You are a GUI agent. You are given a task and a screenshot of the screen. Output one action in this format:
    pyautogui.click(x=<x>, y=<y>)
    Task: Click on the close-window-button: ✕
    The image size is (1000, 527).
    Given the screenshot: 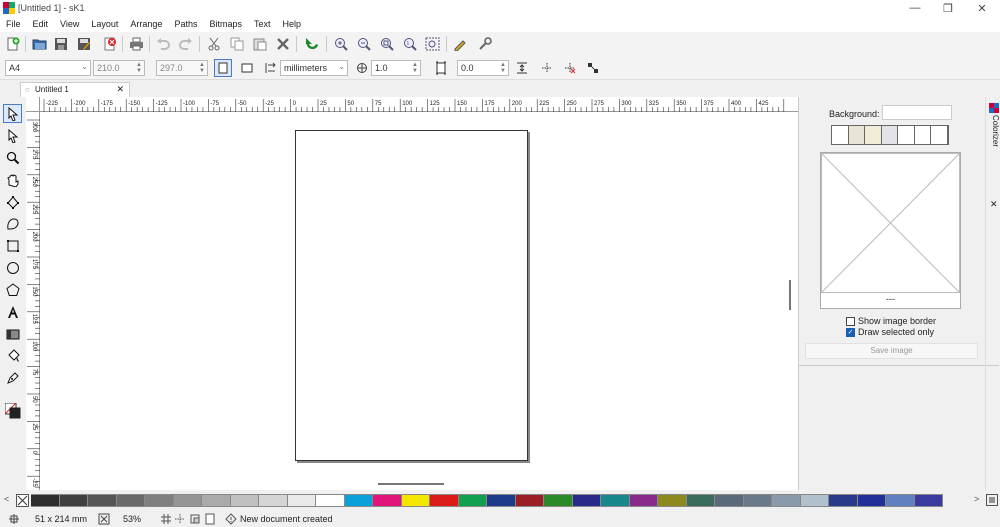 What is the action you would take?
    pyautogui.click(x=982, y=8)
    